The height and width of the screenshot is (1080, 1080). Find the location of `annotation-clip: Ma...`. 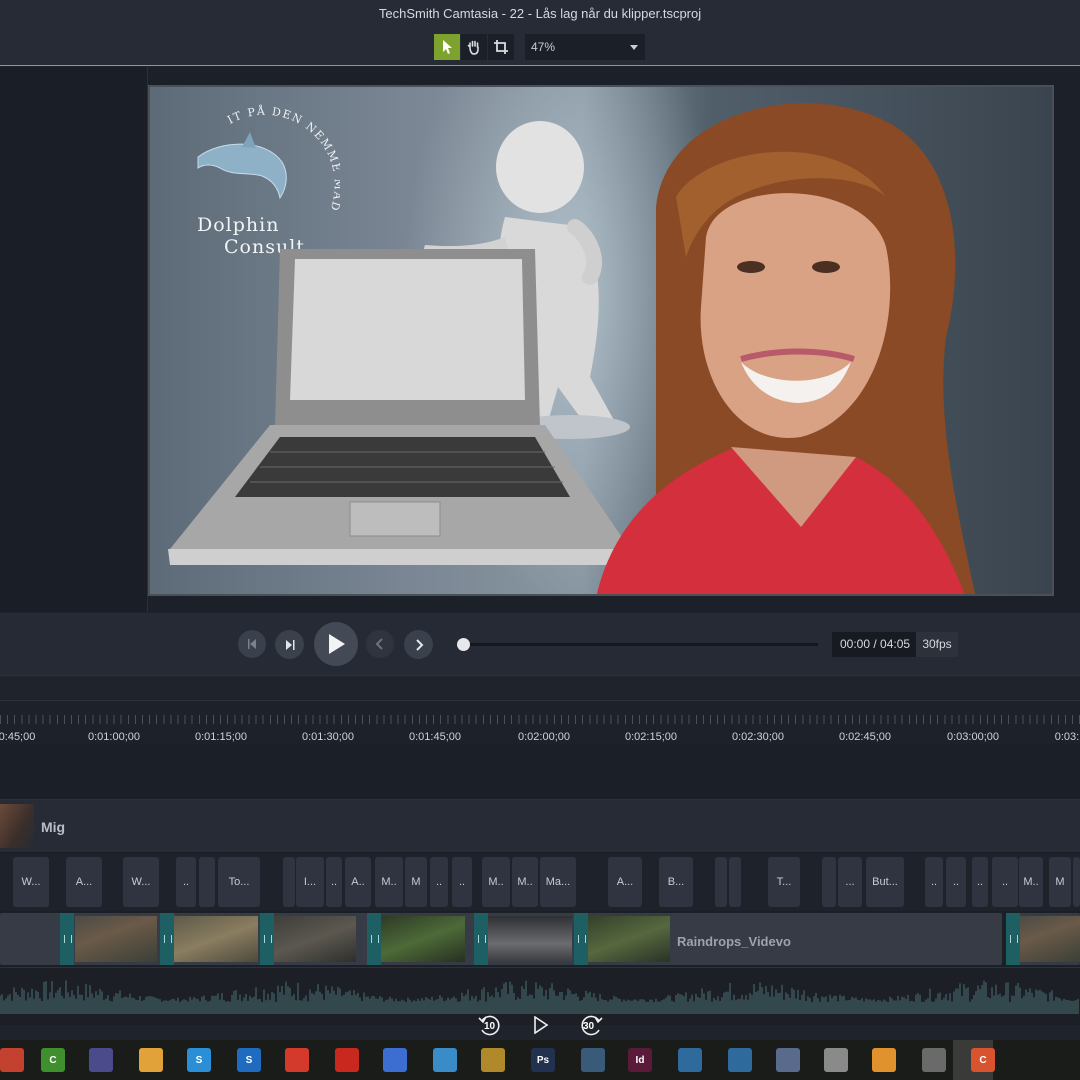

annotation-clip: Ma... is located at coordinates (558, 882).